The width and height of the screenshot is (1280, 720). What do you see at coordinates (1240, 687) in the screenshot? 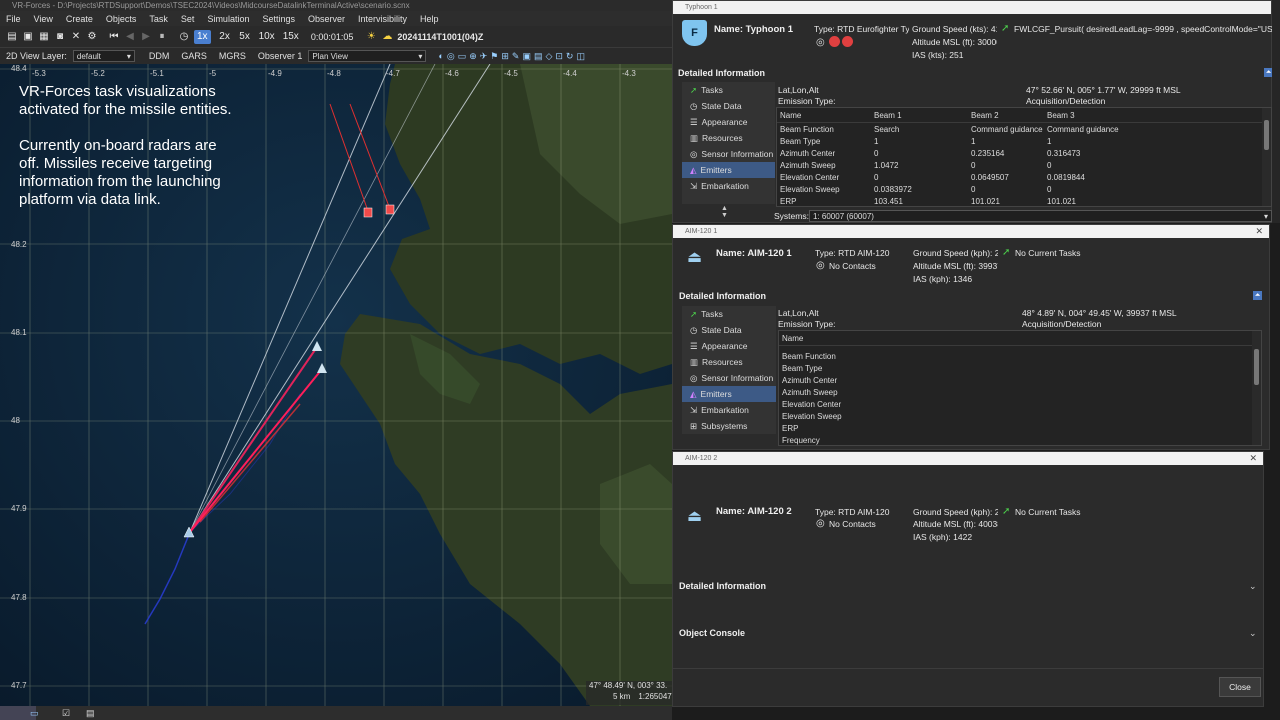
I see `close-button: Close` at bounding box center [1240, 687].